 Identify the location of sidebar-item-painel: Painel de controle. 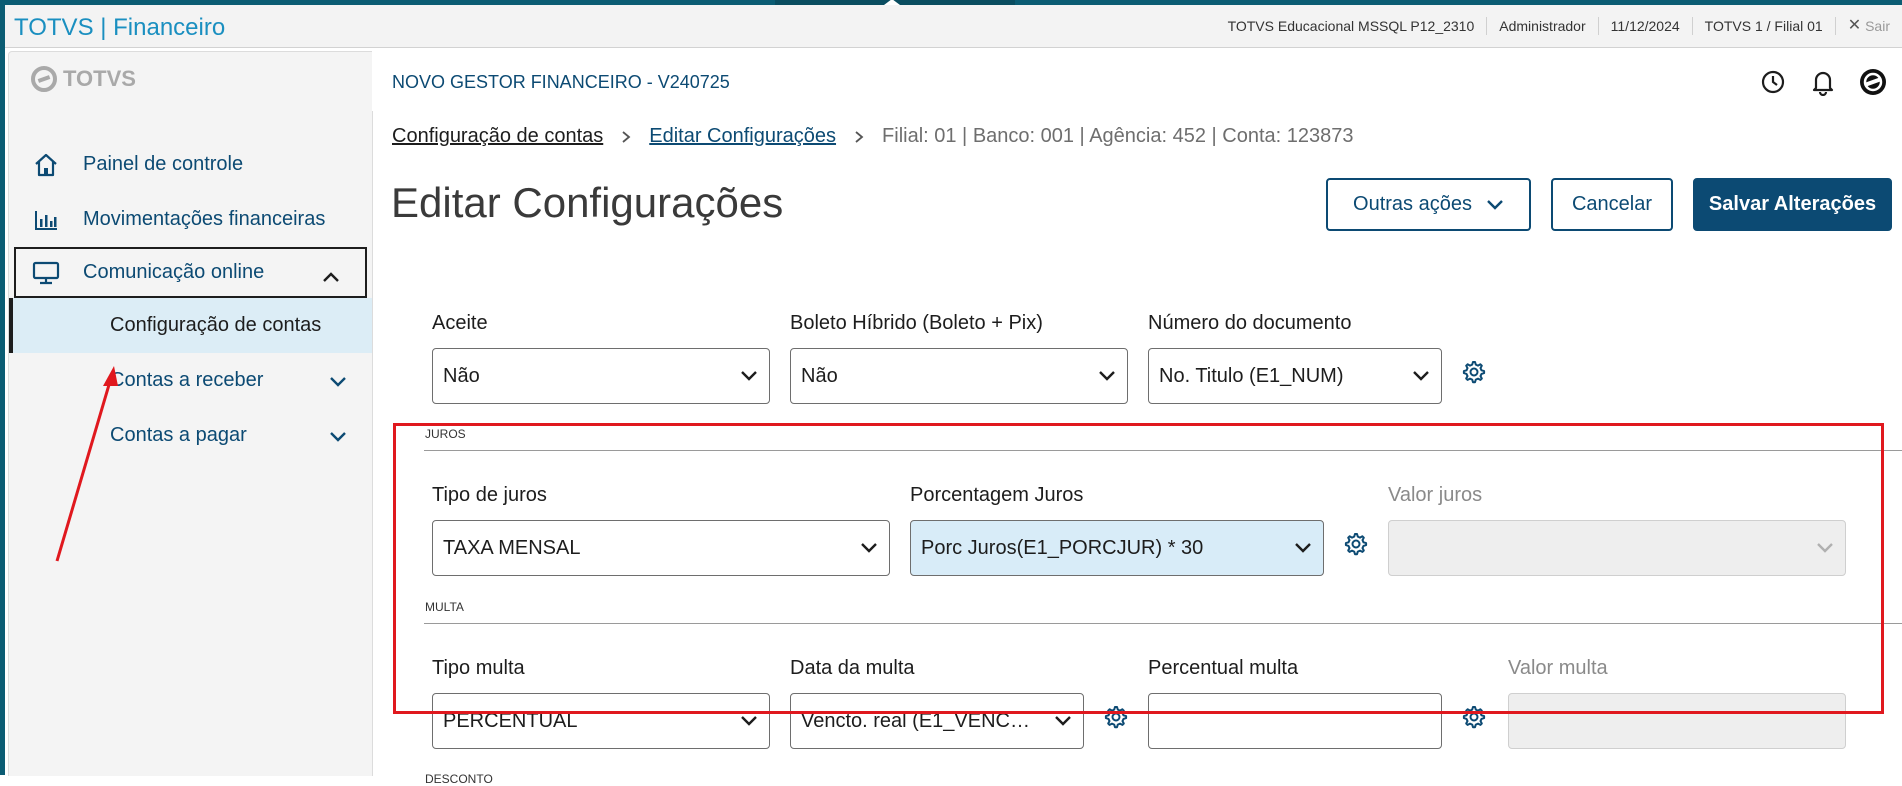
(190, 164).